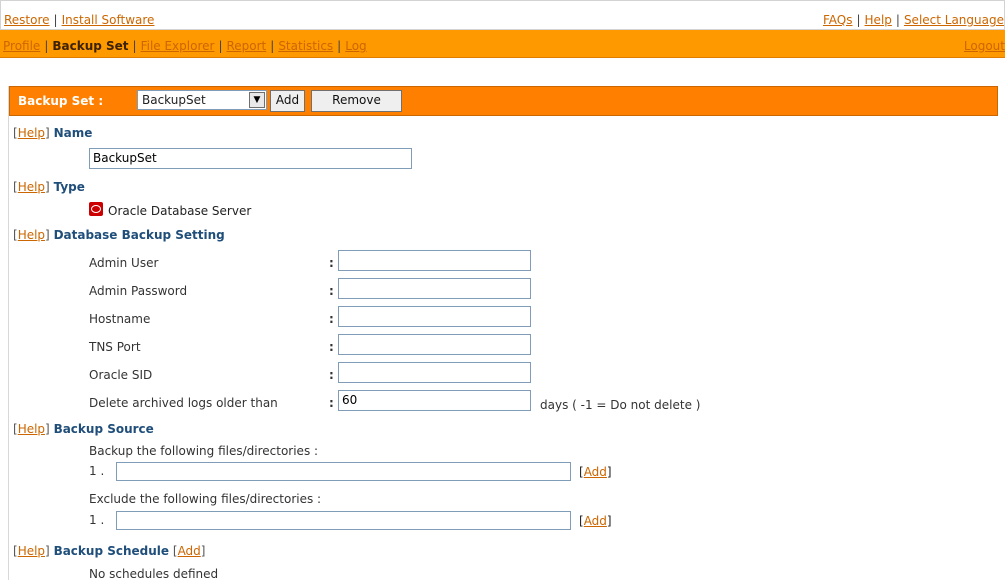  What do you see at coordinates (434, 260) in the screenshot?
I see `admin-user-input` at bounding box center [434, 260].